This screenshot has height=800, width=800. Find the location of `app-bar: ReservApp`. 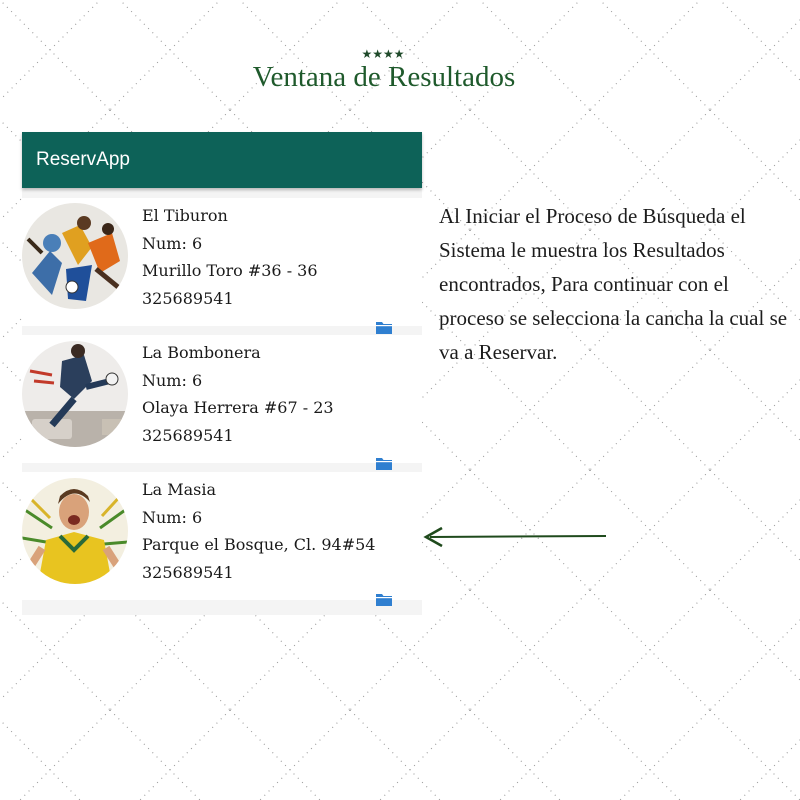

app-bar: ReservApp is located at coordinates (222, 160).